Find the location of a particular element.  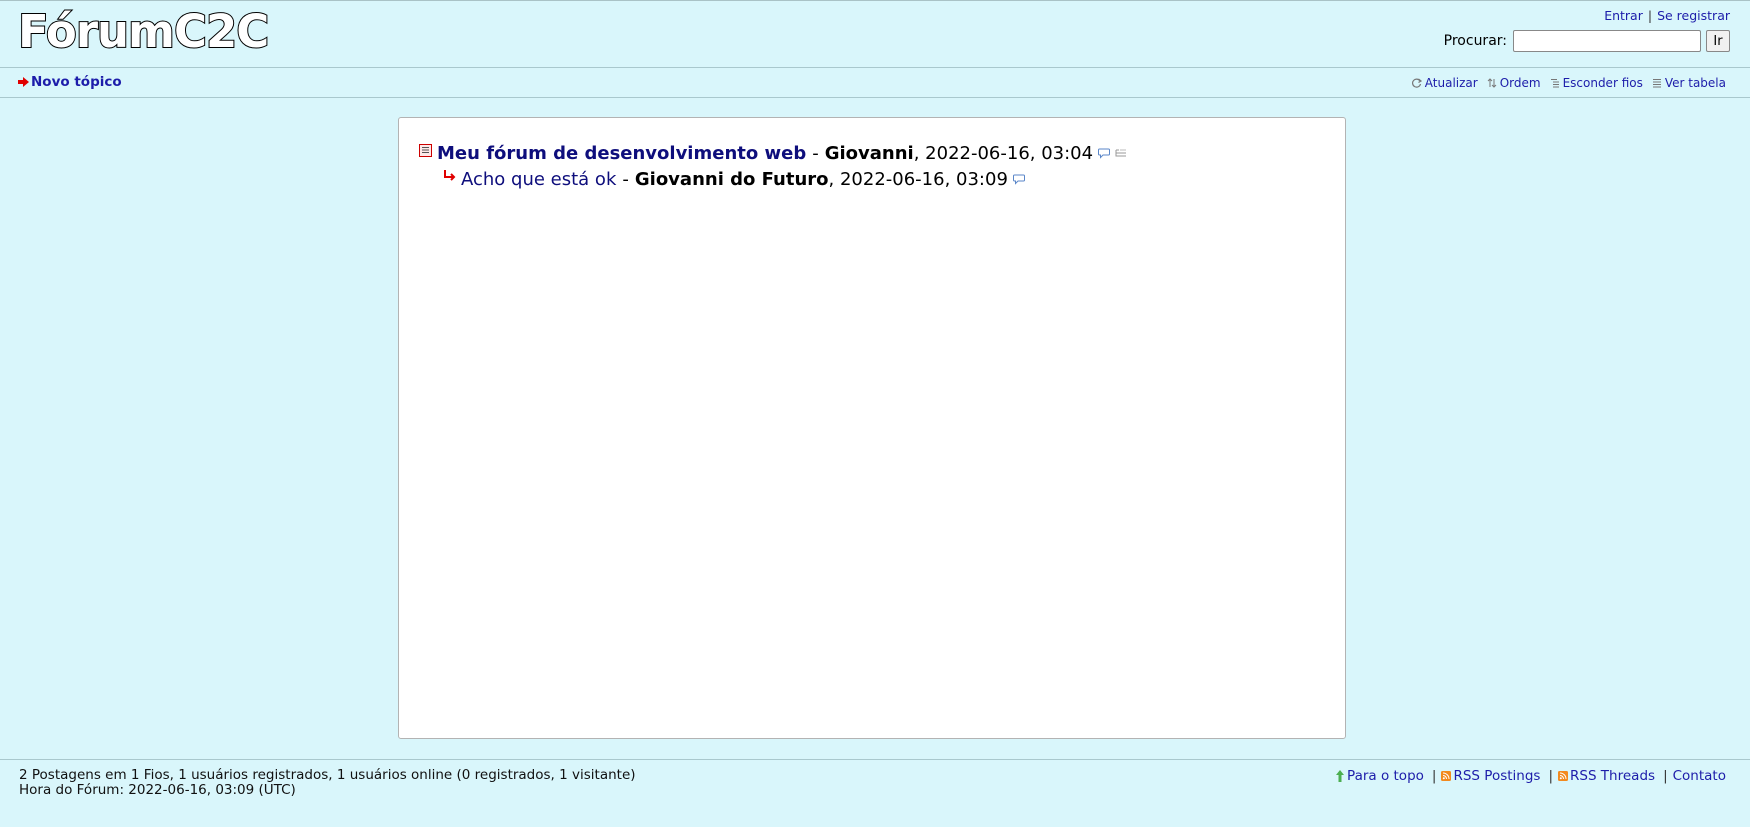

thread-tree-icon is located at coordinates (1121, 153).